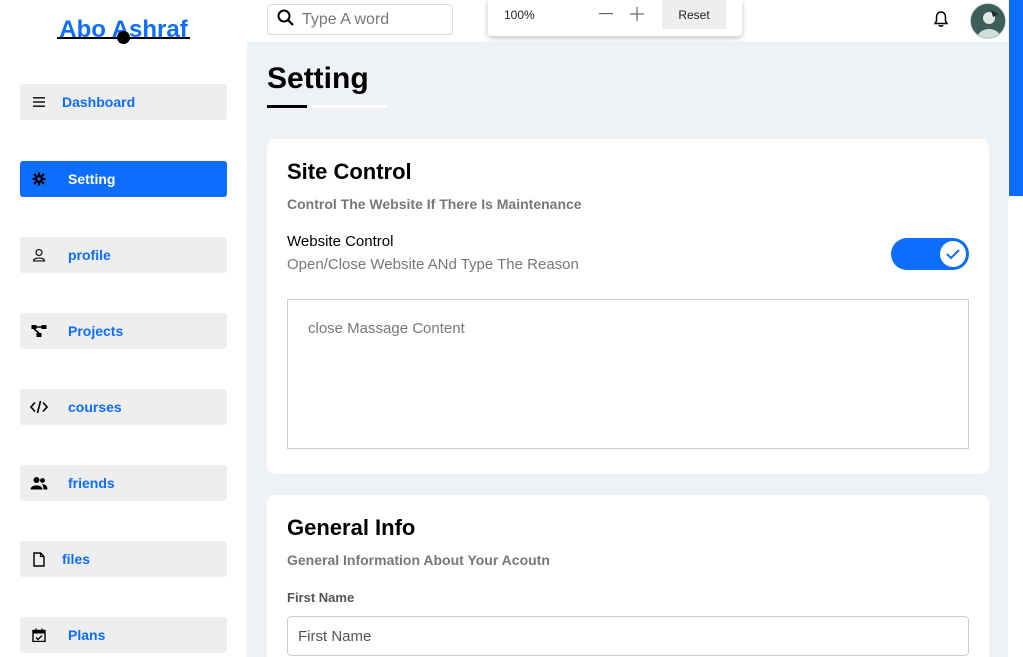  I want to click on file-icon, so click(39, 559).